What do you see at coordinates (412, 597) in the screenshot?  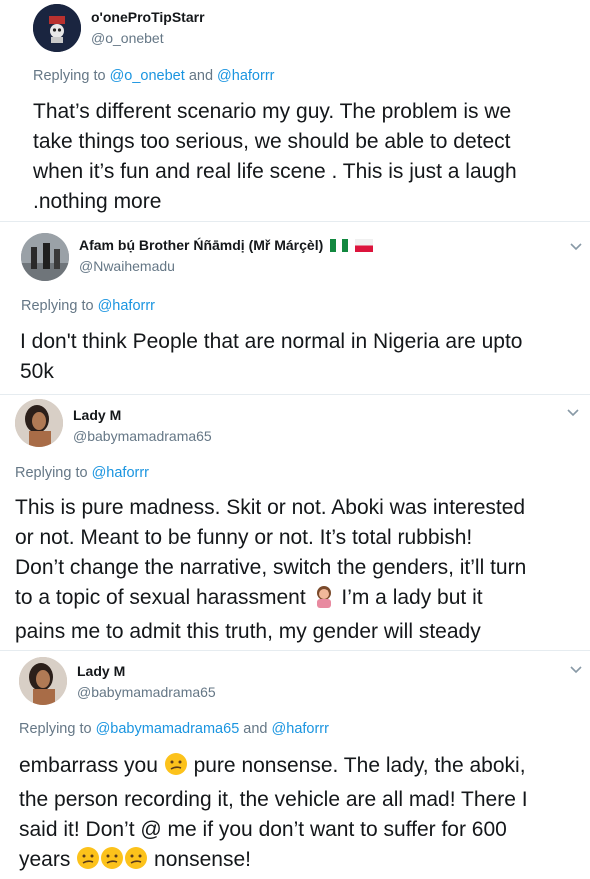 I see `tweet-line-text: I’m a lady but it` at bounding box center [412, 597].